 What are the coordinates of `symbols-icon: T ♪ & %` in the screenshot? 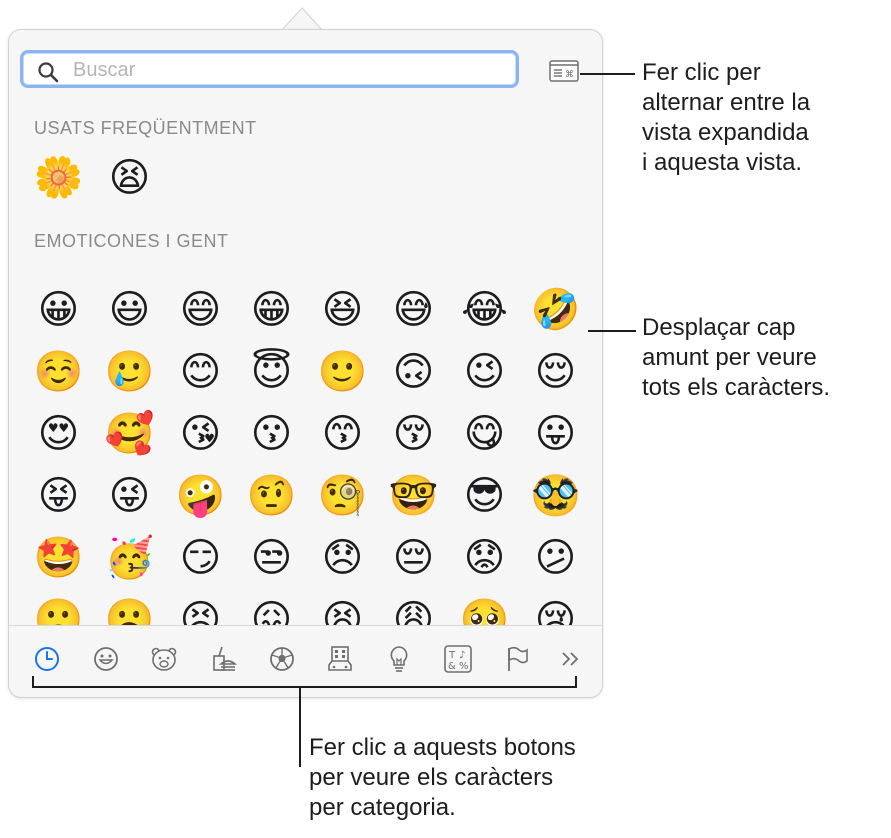 It's located at (458, 659).